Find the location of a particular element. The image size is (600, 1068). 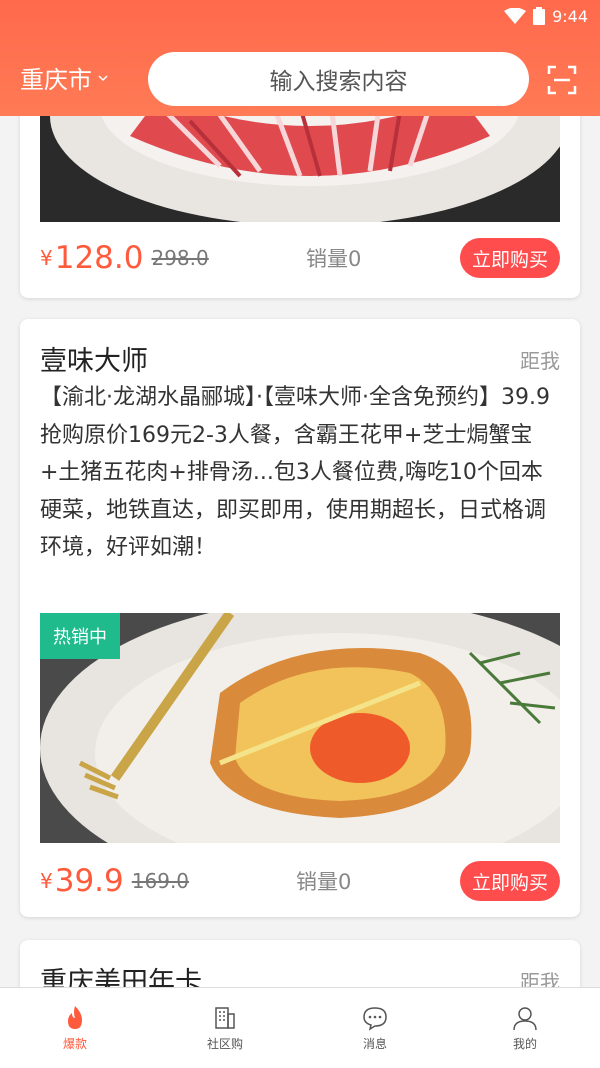

search-input: 输入搜索内容 is located at coordinates (338, 79).